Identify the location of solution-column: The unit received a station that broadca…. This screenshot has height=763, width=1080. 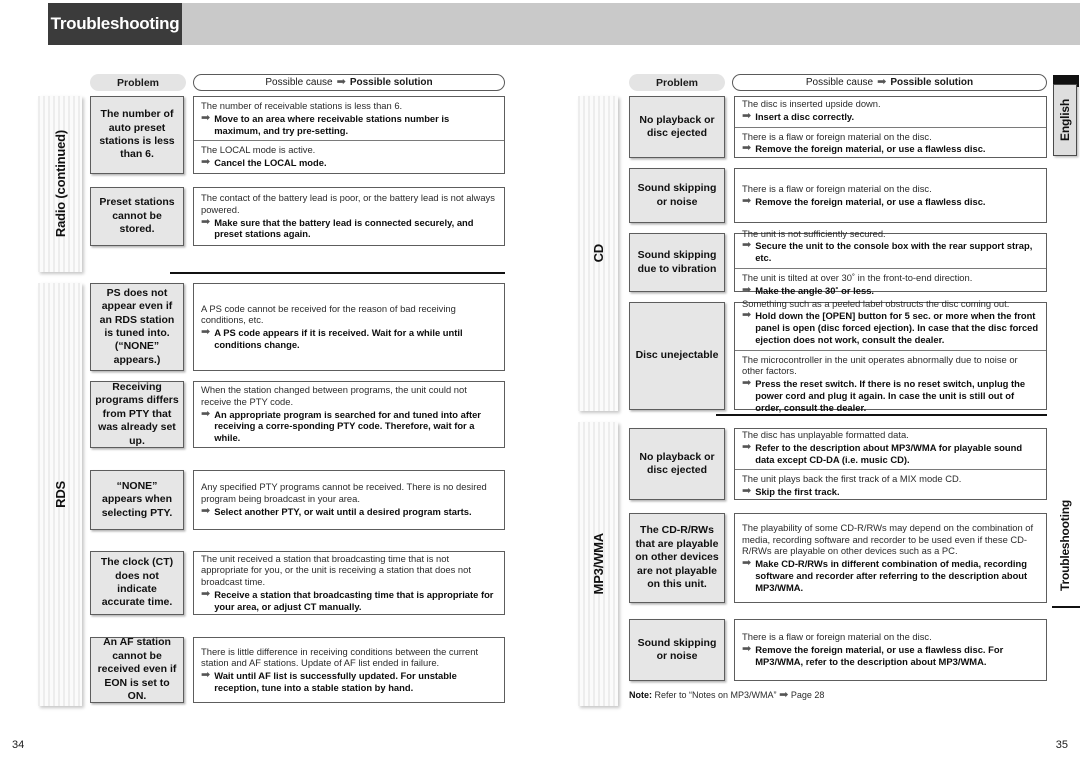
(349, 583).